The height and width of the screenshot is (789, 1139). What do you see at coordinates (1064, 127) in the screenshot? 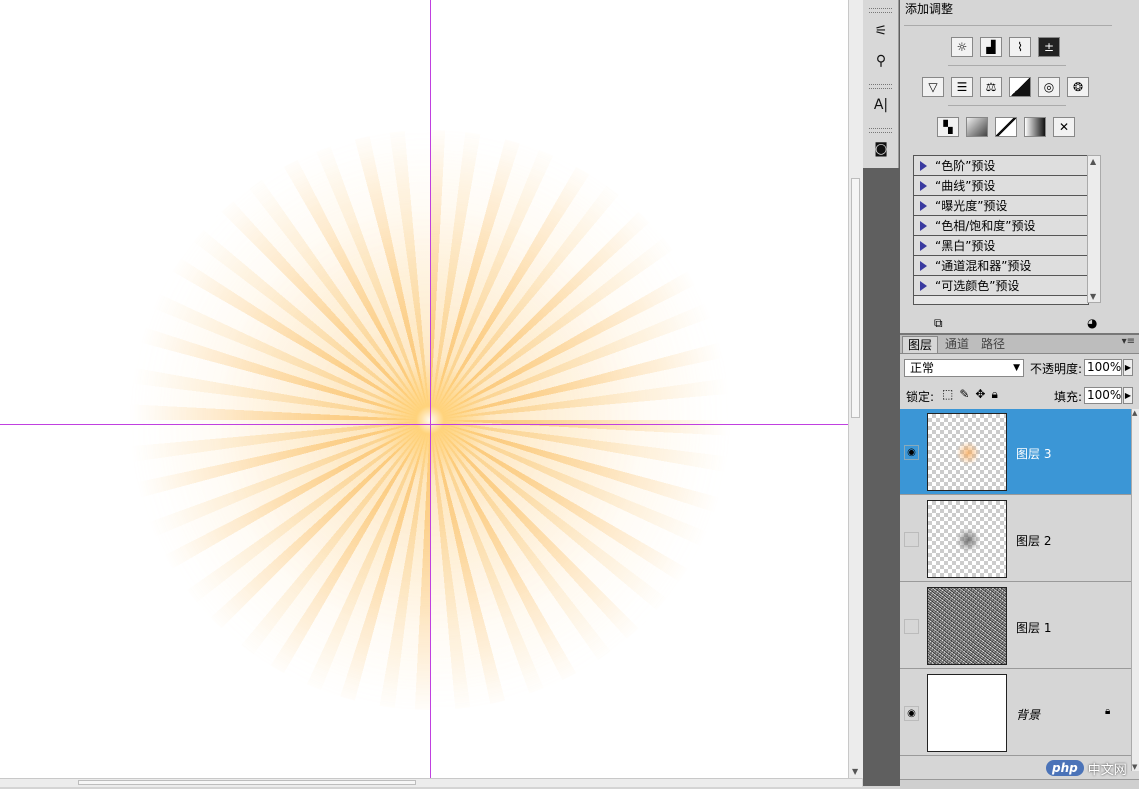
I see `selective-color-icon: ✕` at bounding box center [1064, 127].